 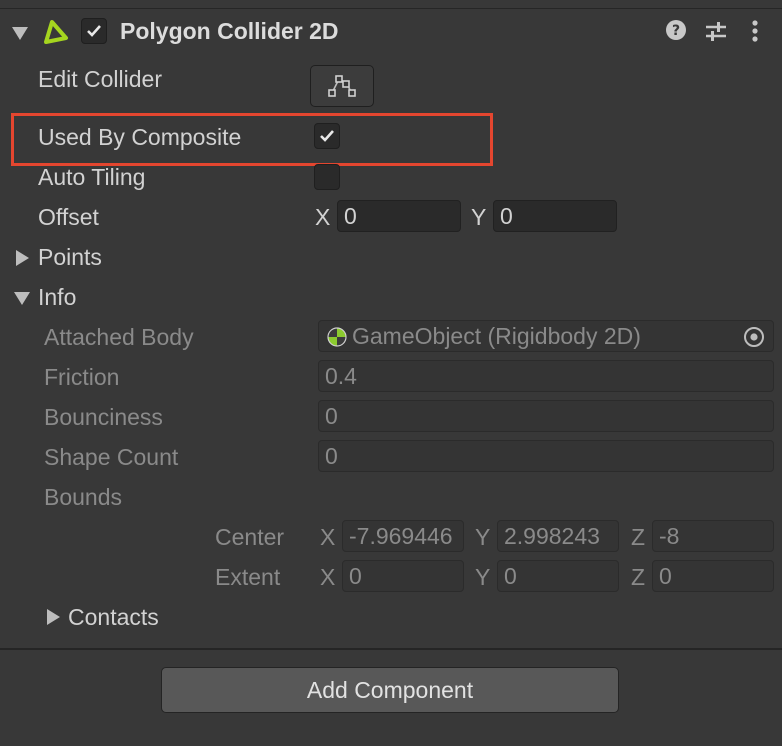 What do you see at coordinates (558, 536) in the screenshot?
I see `center-y-field: 2.998243` at bounding box center [558, 536].